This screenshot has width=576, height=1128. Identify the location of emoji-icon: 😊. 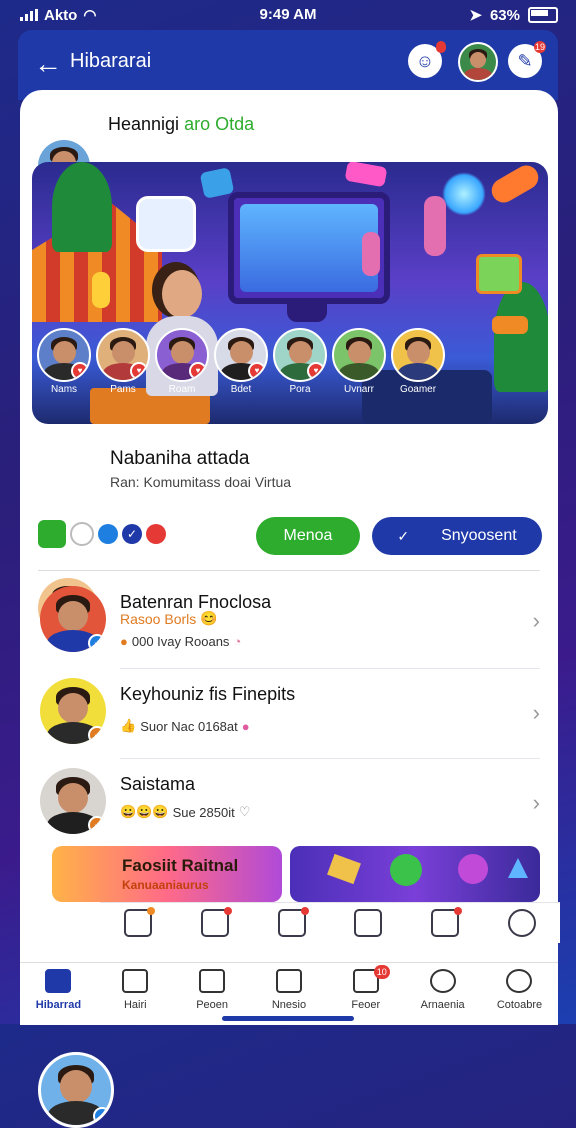
(209, 618).